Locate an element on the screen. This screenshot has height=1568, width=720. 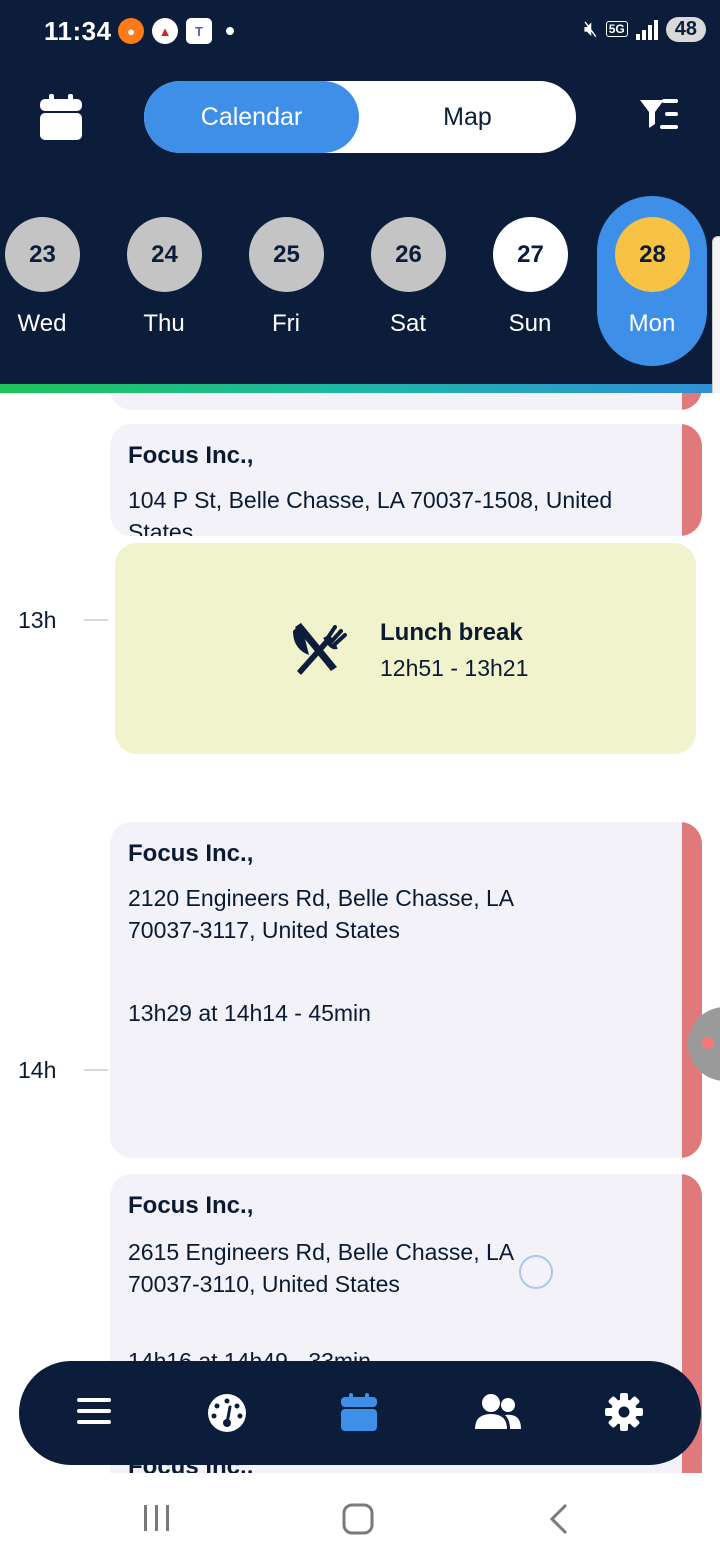
system-navigation-bar is located at coordinates (360, 1520).